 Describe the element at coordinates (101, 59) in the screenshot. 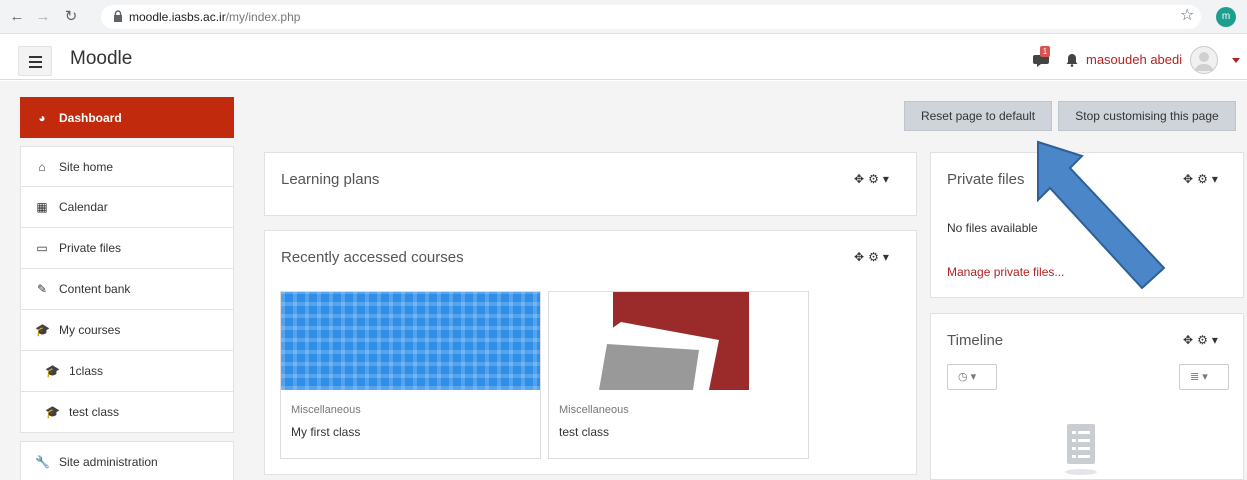

I see `site-name: Moodle` at that location.